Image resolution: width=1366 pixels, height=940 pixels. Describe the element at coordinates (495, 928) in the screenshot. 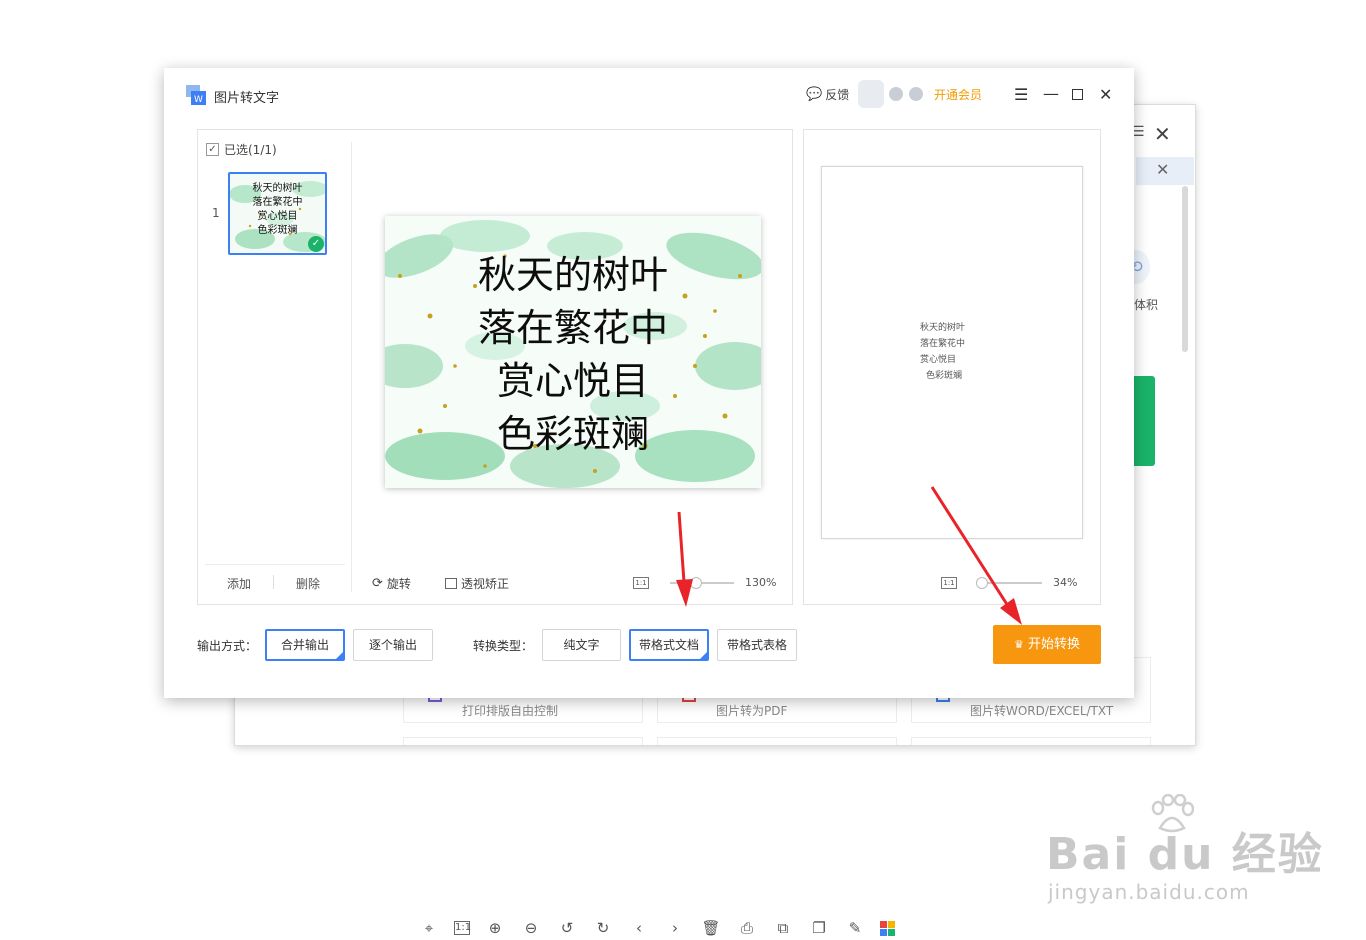

I see `zoom-in-icon: ⊕` at that location.